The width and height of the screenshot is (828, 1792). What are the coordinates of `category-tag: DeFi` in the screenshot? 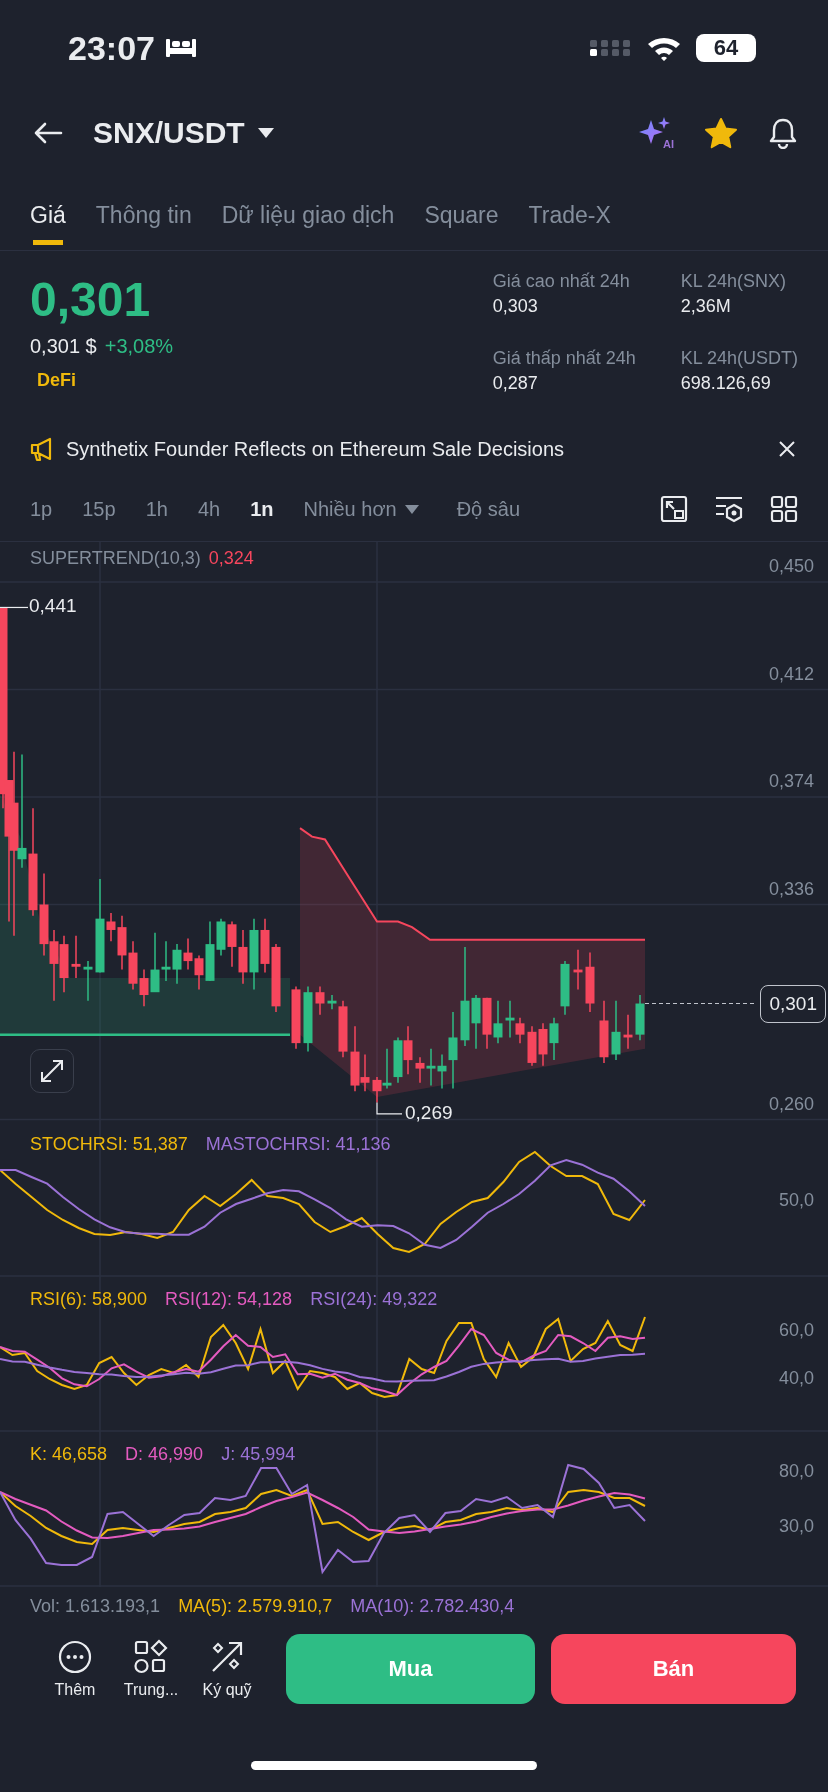 It's located at (53, 380).